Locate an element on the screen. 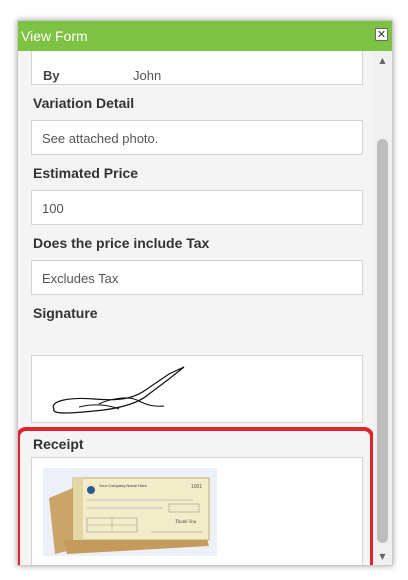 Image resolution: width=408 pixels, height=580 pixels. scroll-down-icon: ▼ is located at coordinates (382, 557).